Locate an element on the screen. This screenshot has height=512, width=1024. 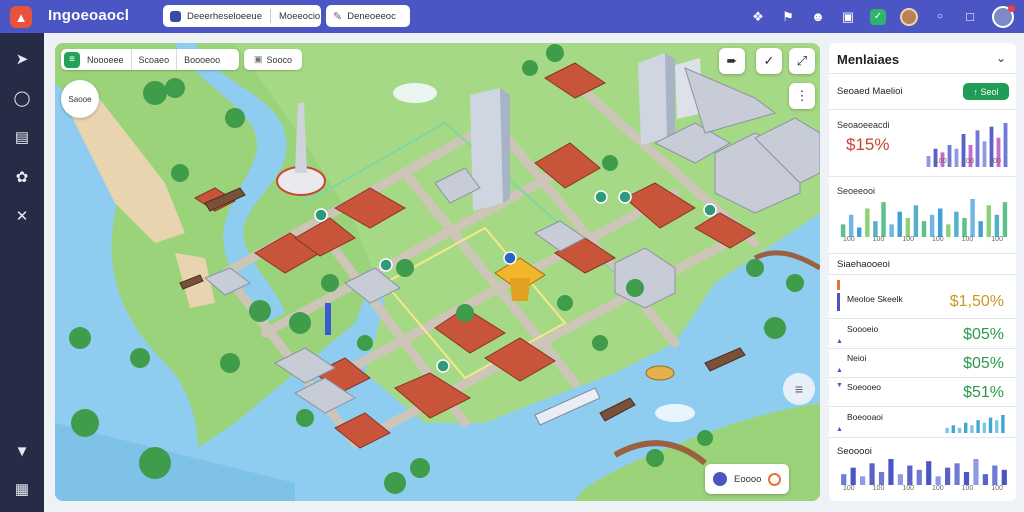
more-icon: ⋮ is located at coordinates (802, 96).